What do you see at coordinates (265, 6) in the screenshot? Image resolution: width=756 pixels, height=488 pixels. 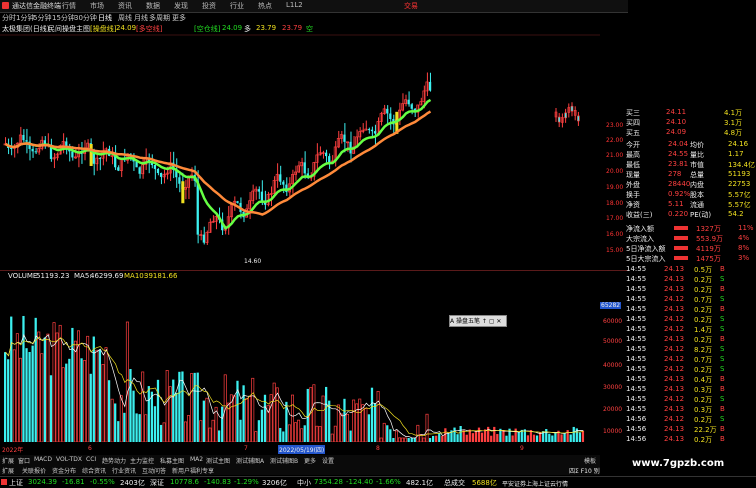 I see `menu-item: 热点` at bounding box center [265, 6].